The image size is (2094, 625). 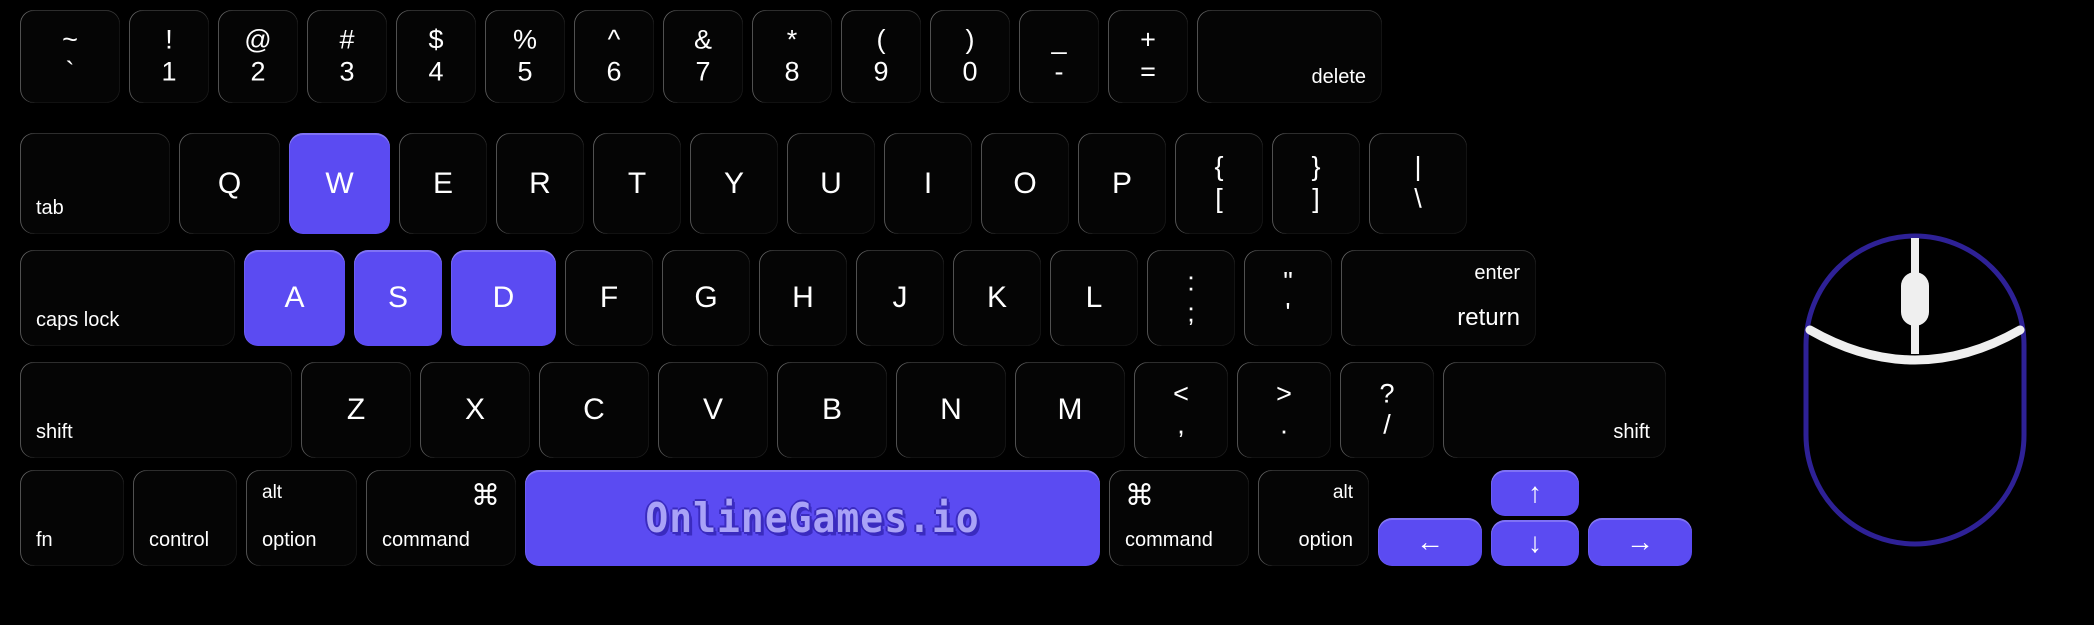 What do you see at coordinates (1179, 518) in the screenshot?
I see `key-command-right: ⌘ command` at bounding box center [1179, 518].